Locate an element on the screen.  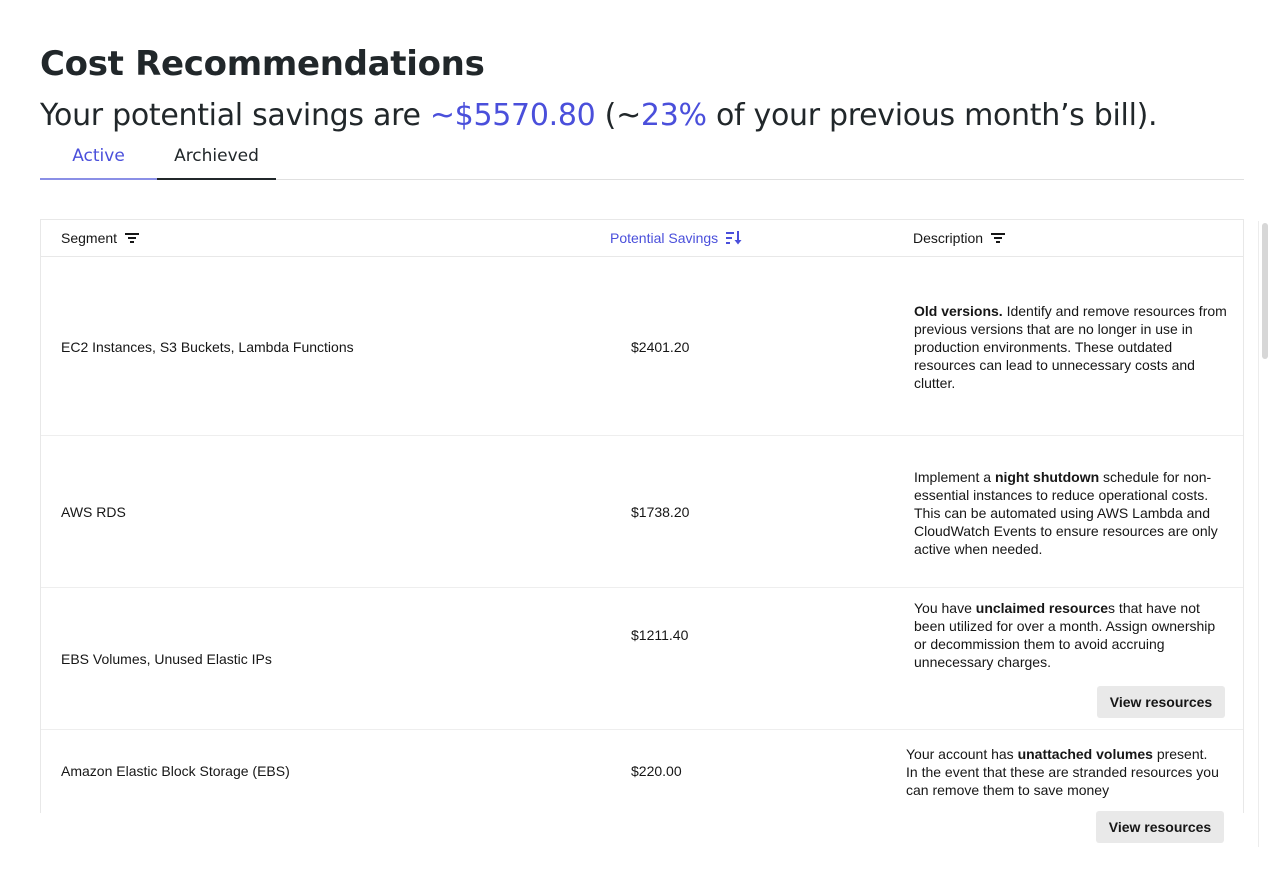
column-header-segment: Segment is located at coordinates (100, 238).